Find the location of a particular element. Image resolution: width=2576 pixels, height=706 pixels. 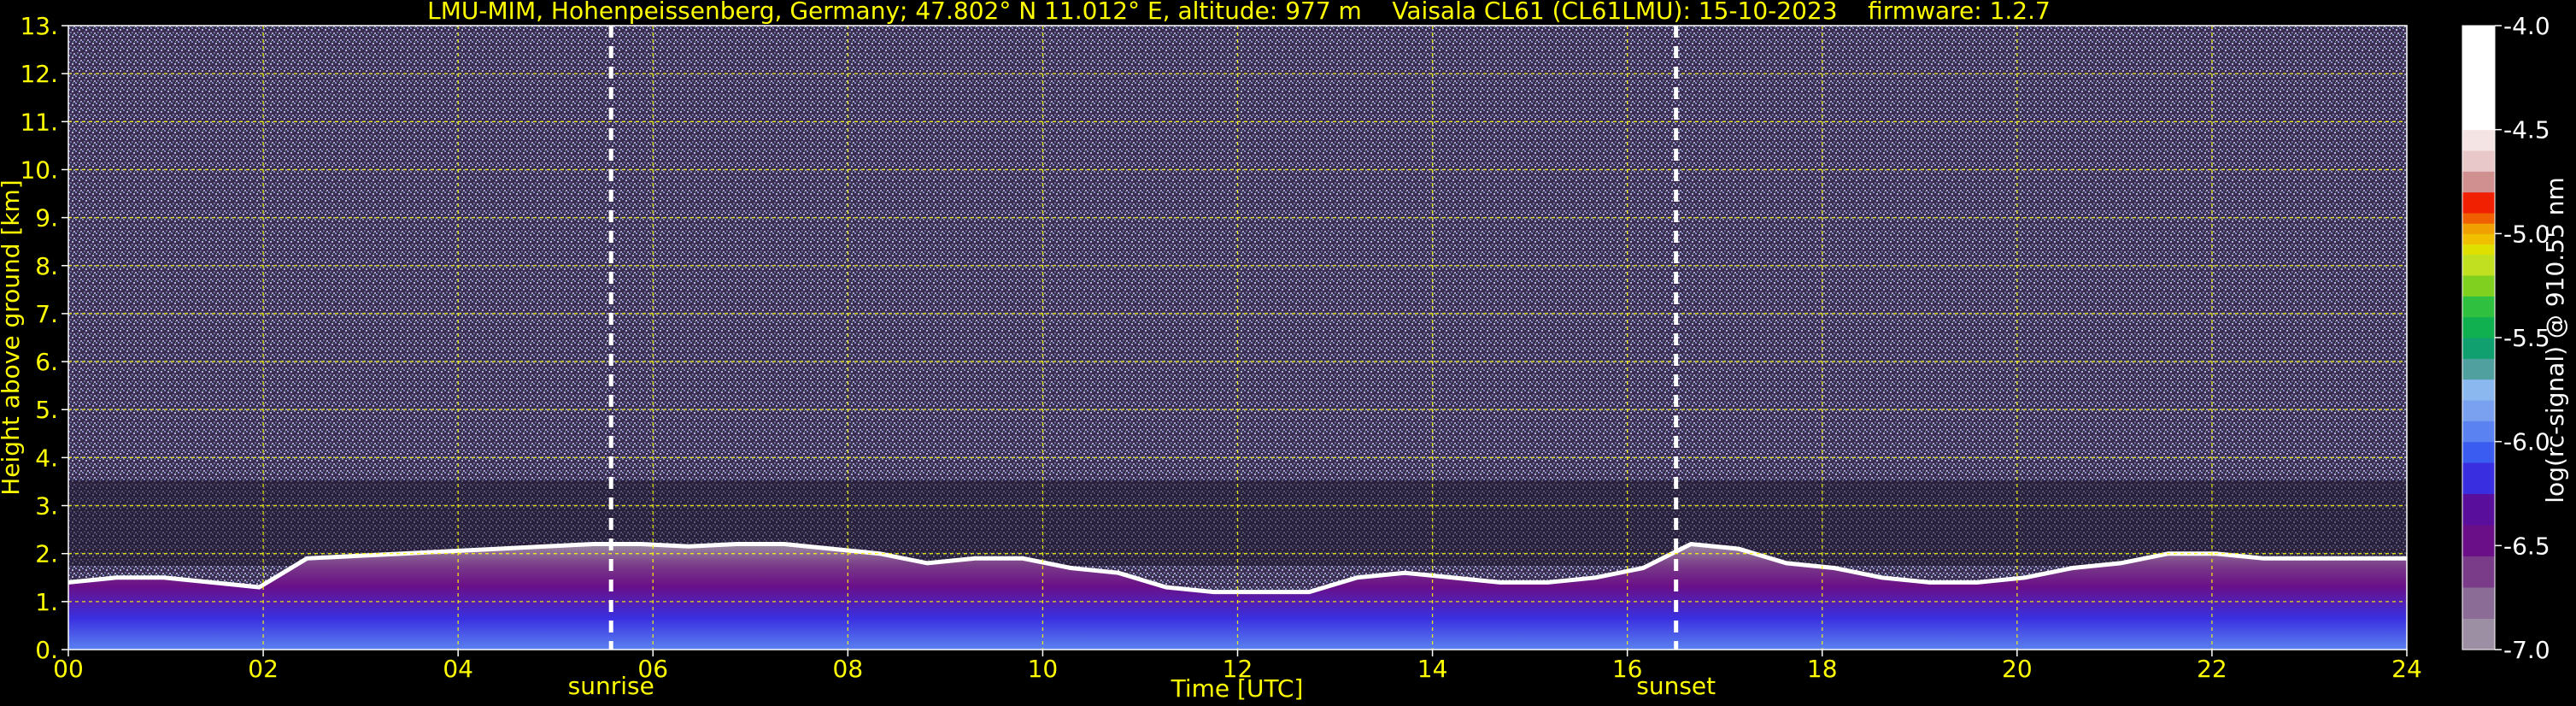

x-tick-label: 16 is located at coordinates (1627, 669).